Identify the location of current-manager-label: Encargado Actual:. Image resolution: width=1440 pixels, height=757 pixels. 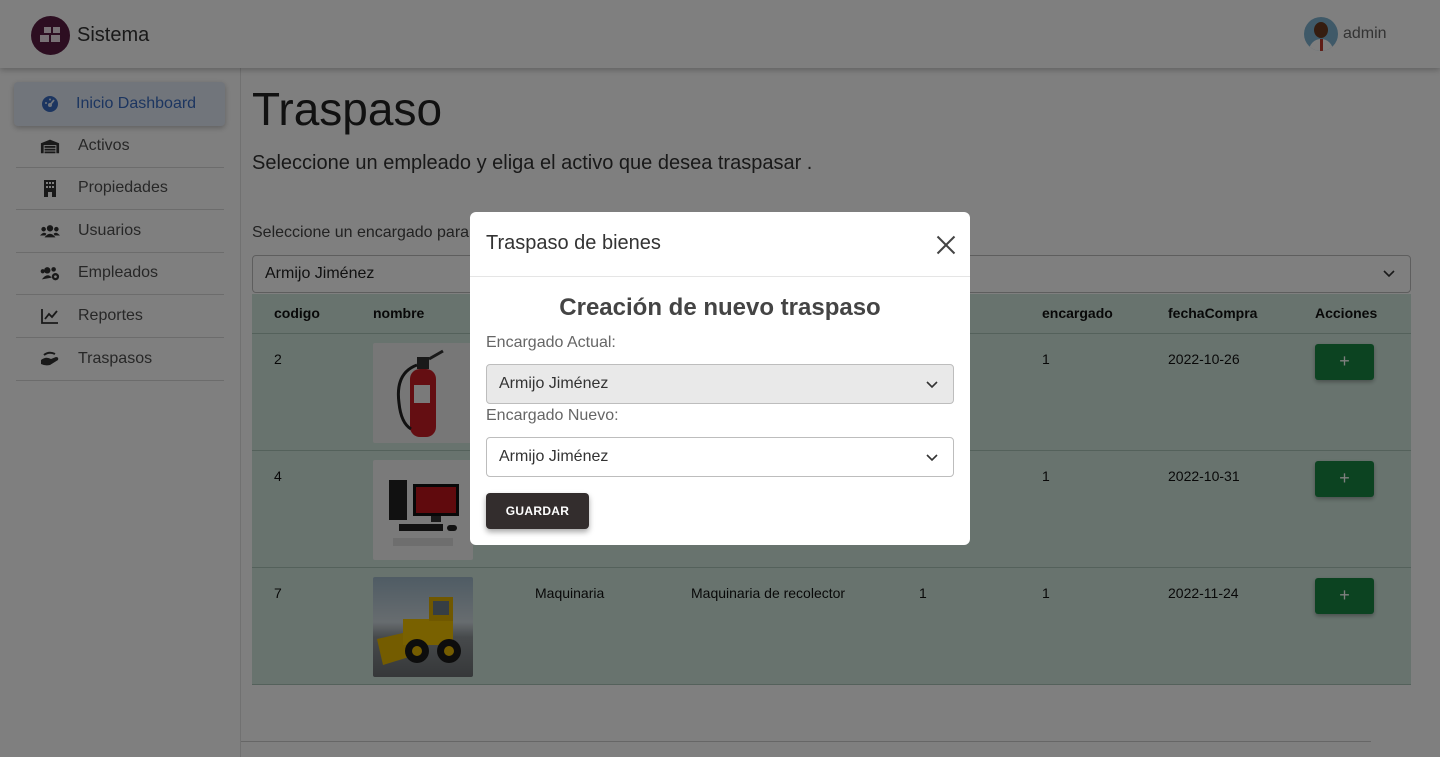
(551, 342).